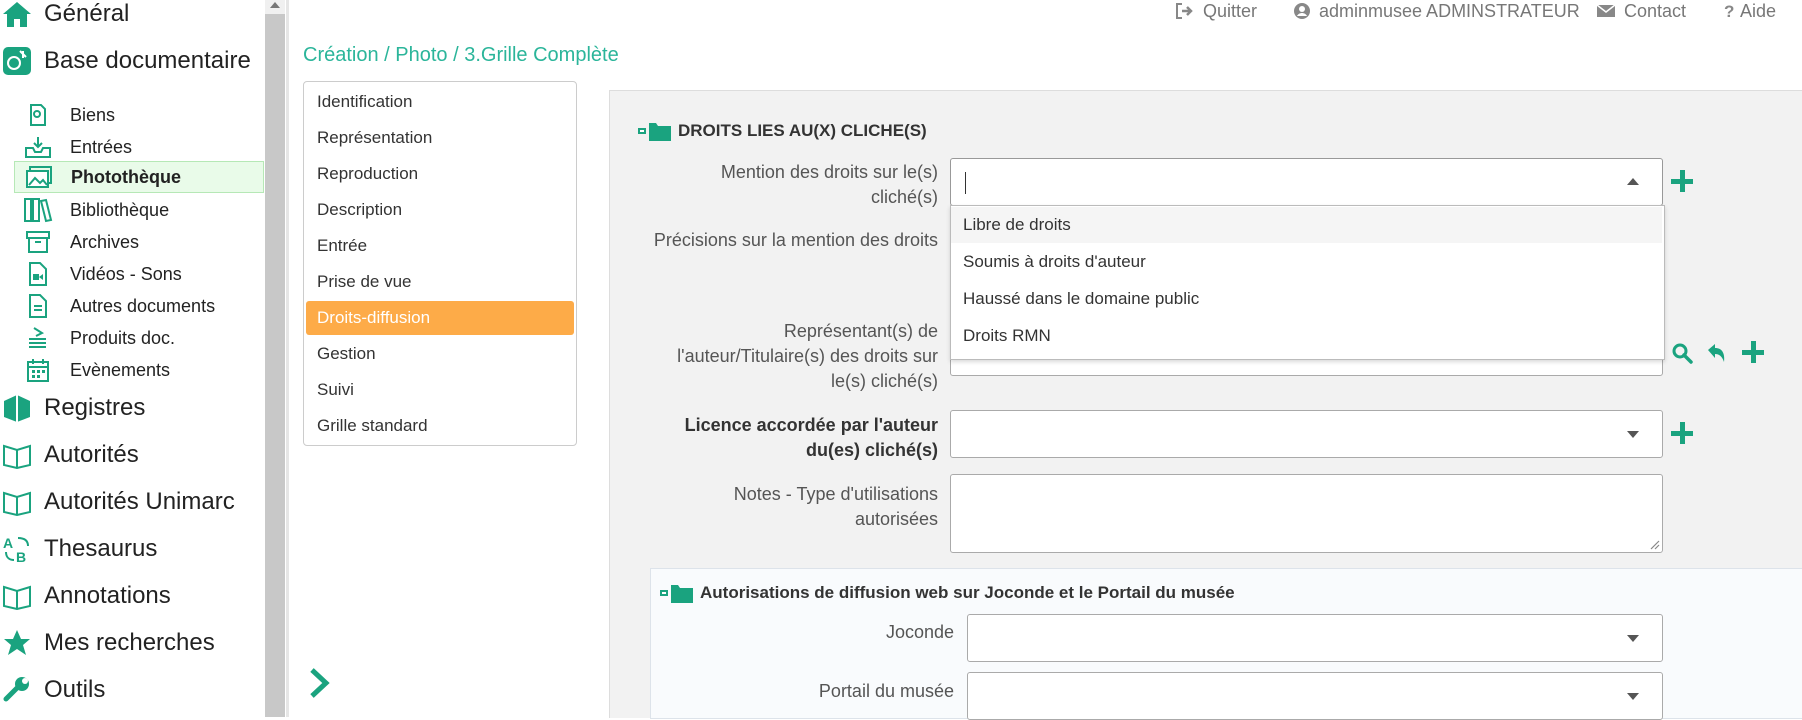 The height and width of the screenshot is (720, 1802). Describe the element at coordinates (78, 549) in the screenshot. I see `nav-thesaurus: AB Thesaurus` at that location.